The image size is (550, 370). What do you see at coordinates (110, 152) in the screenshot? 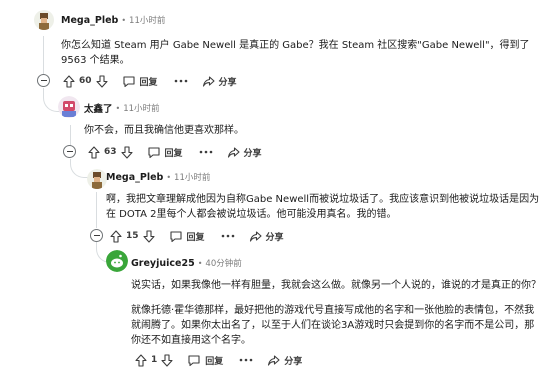
I see `vote-count: 63` at bounding box center [110, 152].